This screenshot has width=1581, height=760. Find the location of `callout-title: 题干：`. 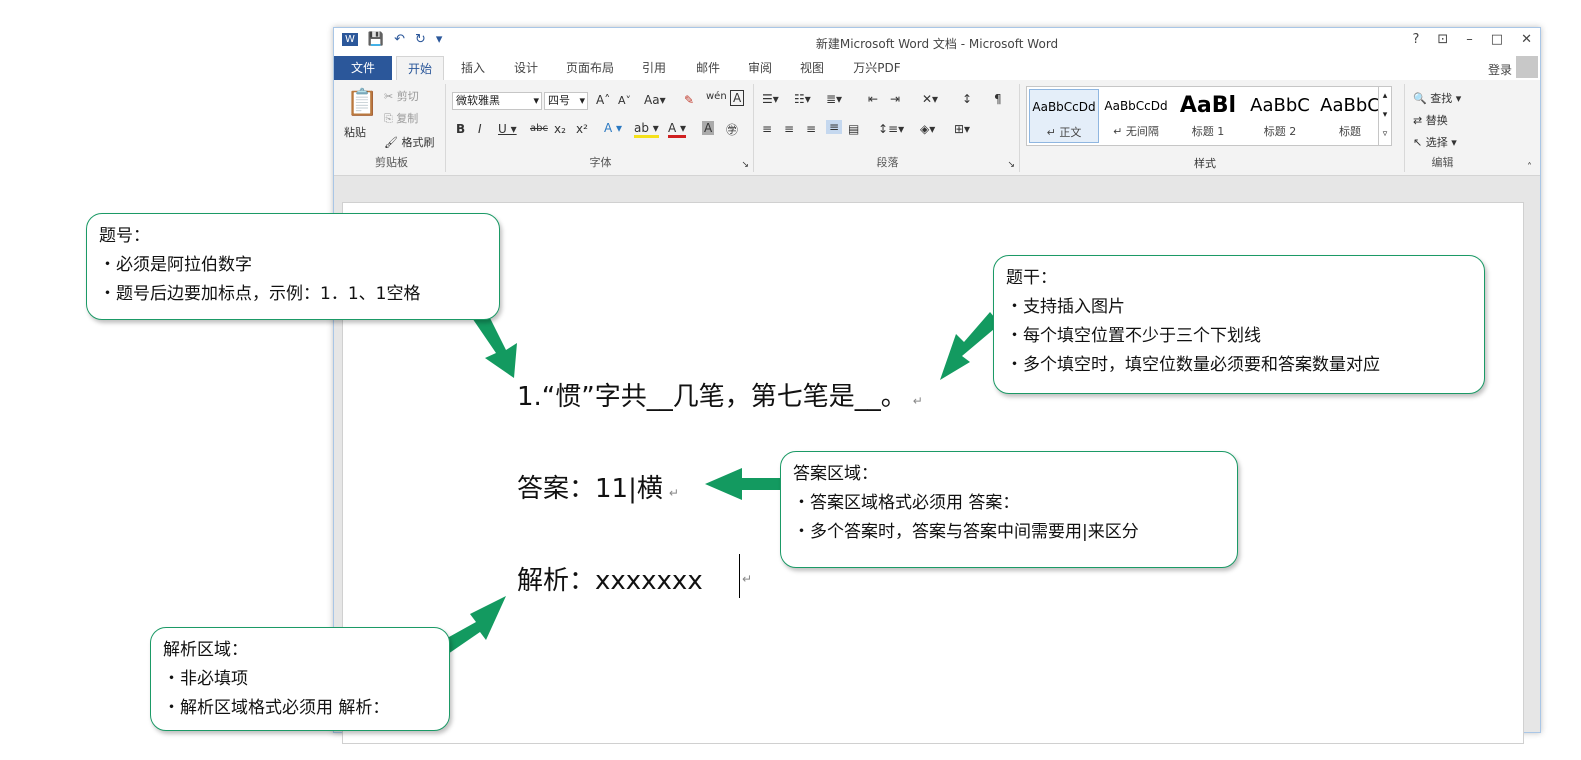

callout-title: 题干： is located at coordinates (1031, 278).